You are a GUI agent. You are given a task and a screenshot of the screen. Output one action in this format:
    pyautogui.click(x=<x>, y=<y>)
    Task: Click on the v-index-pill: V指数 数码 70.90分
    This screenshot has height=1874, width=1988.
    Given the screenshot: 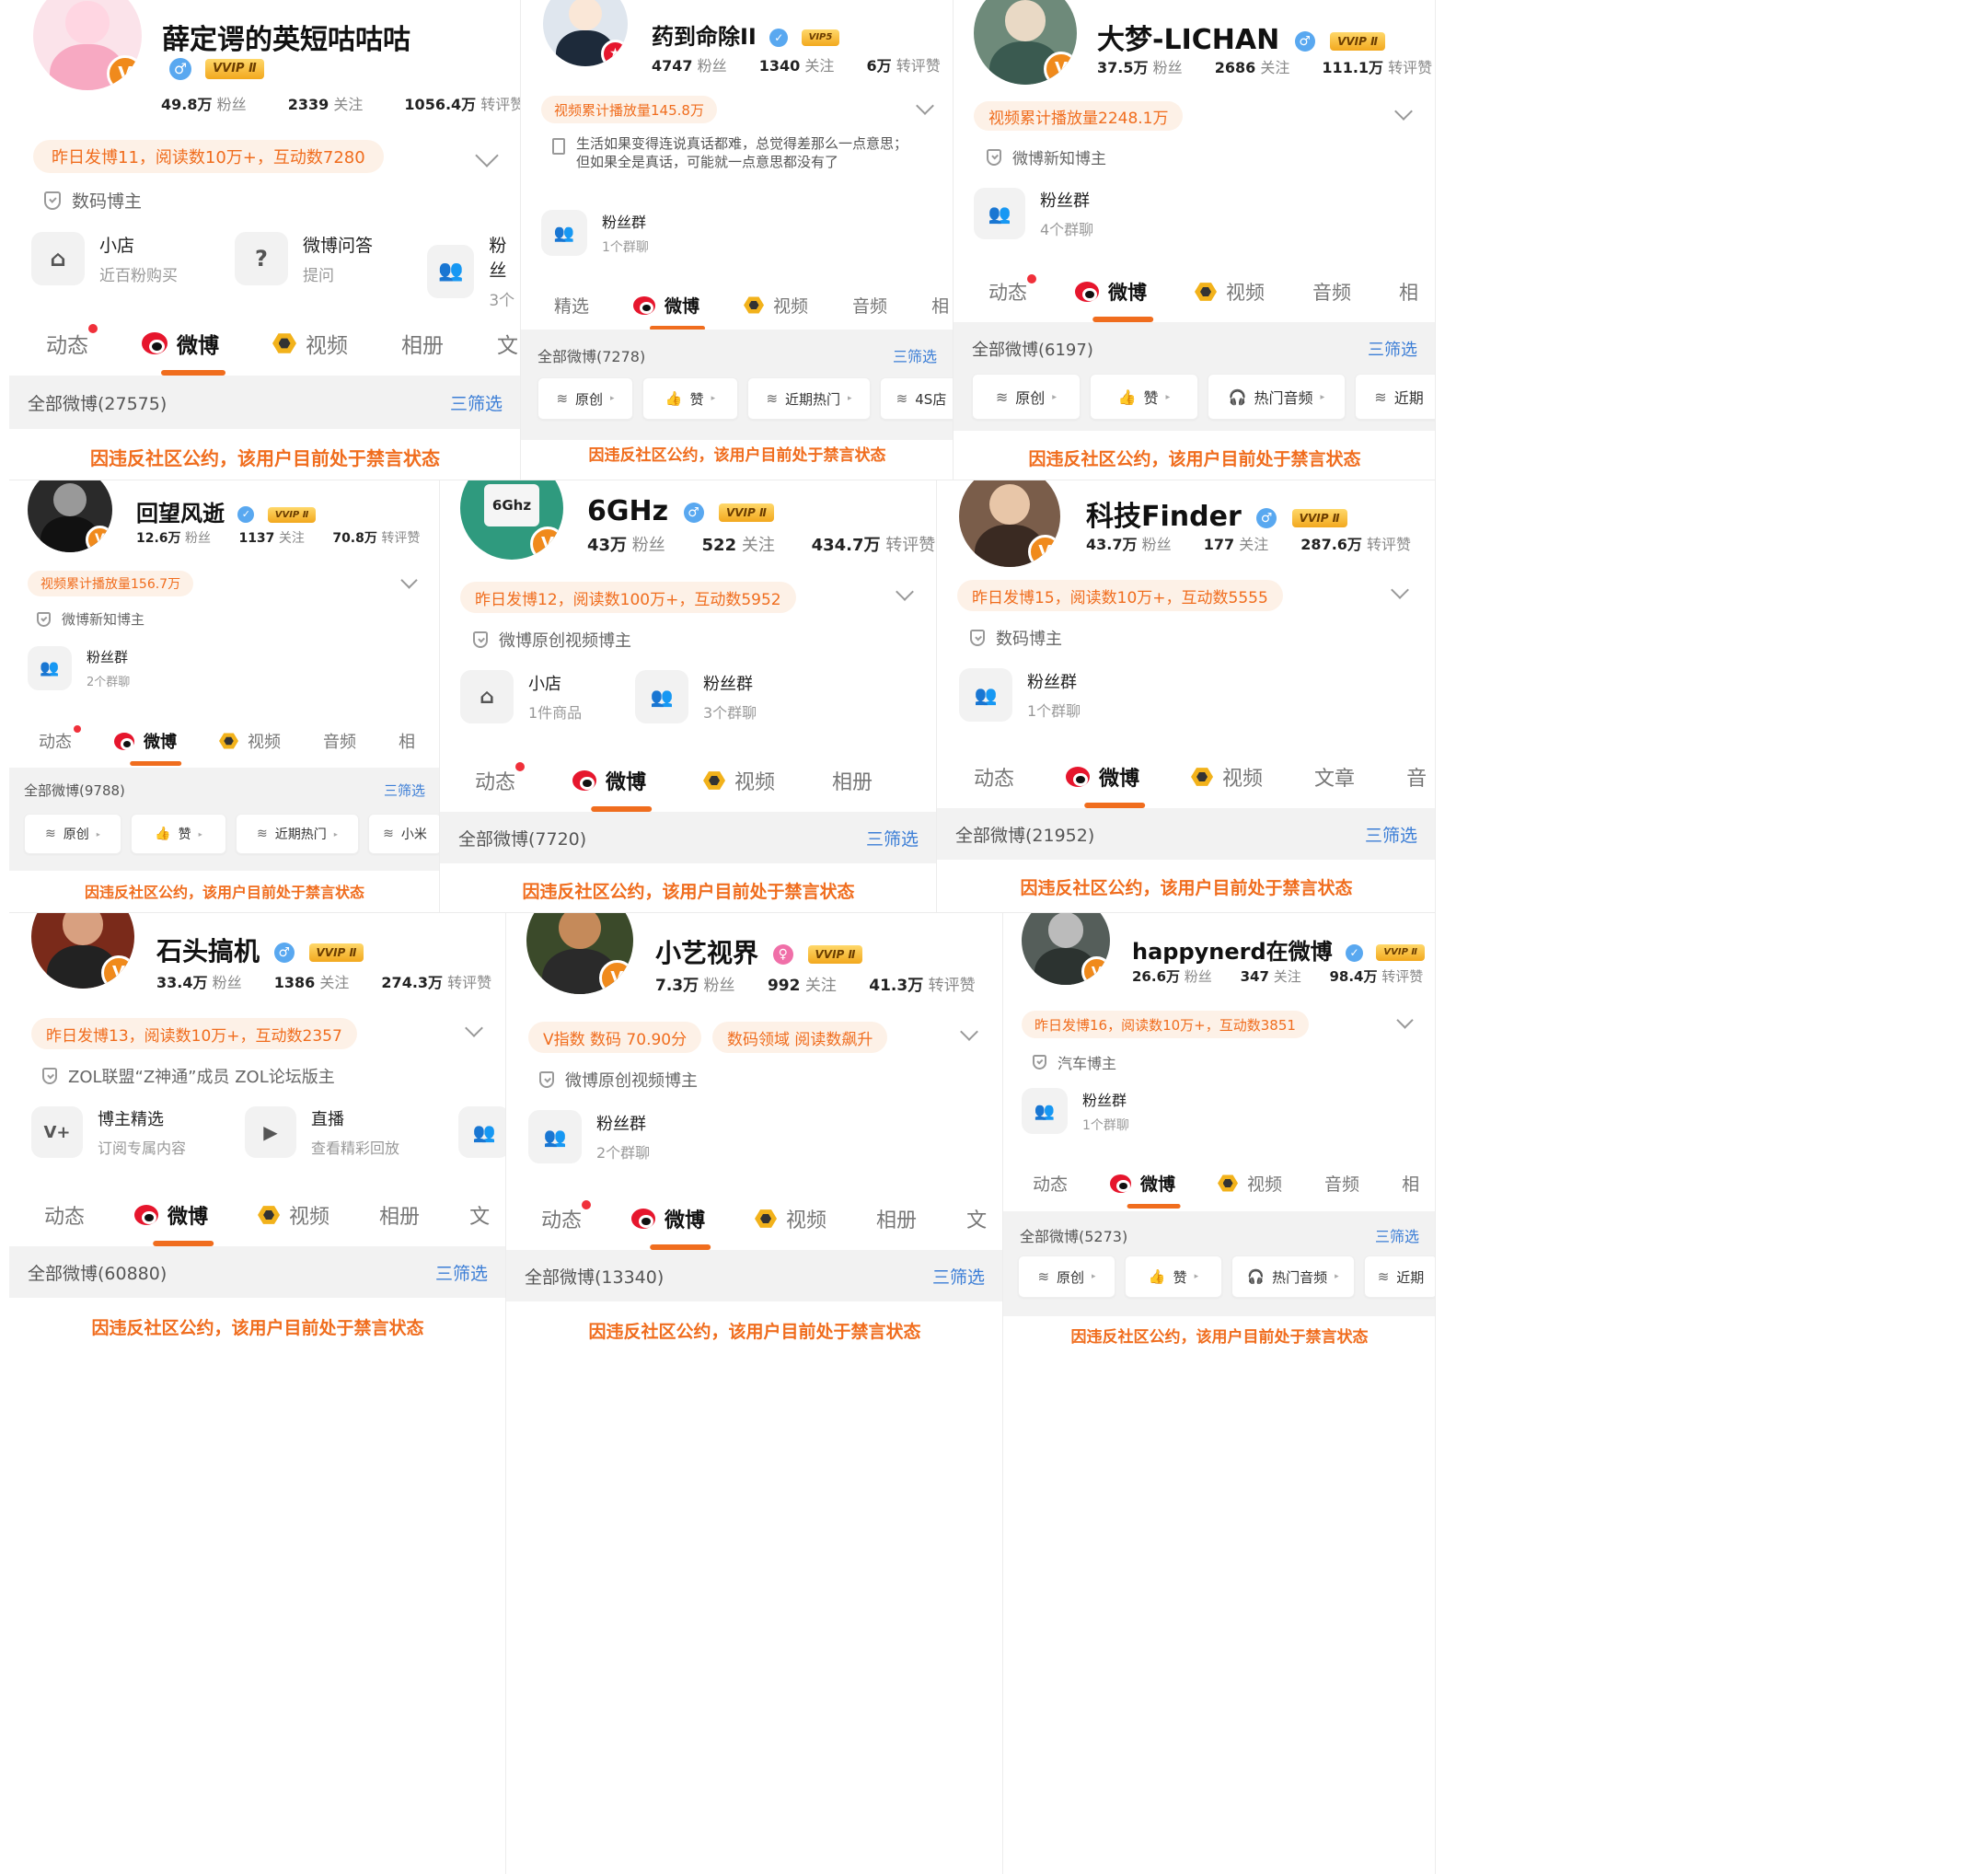 What is the action you would take?
    pyautogui.click(x=615, y=1037)
    